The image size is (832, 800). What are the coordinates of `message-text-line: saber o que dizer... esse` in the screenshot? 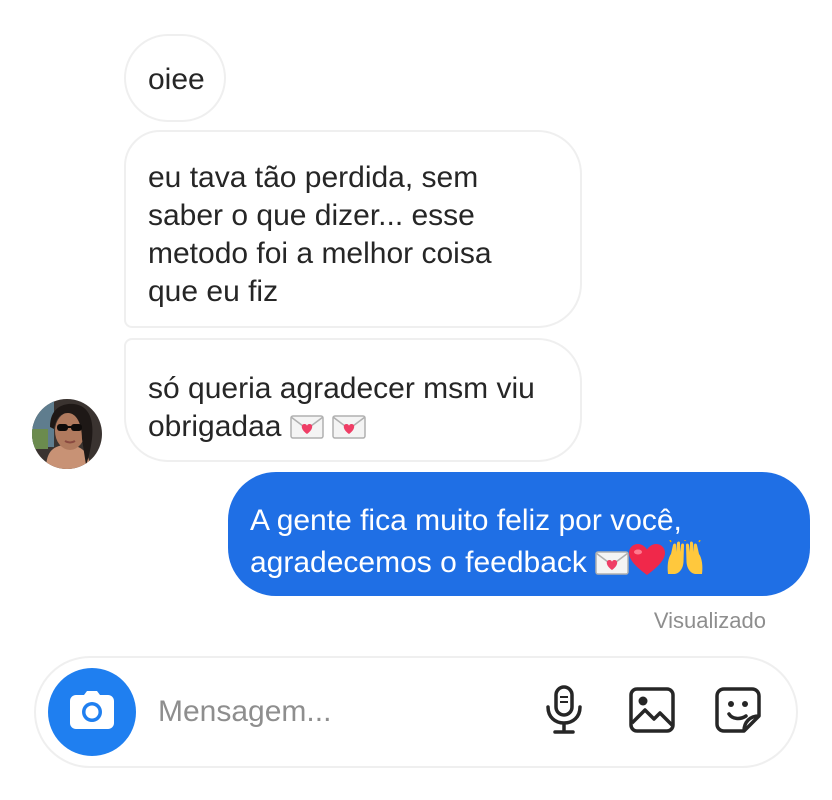 It's located at (311, 215).